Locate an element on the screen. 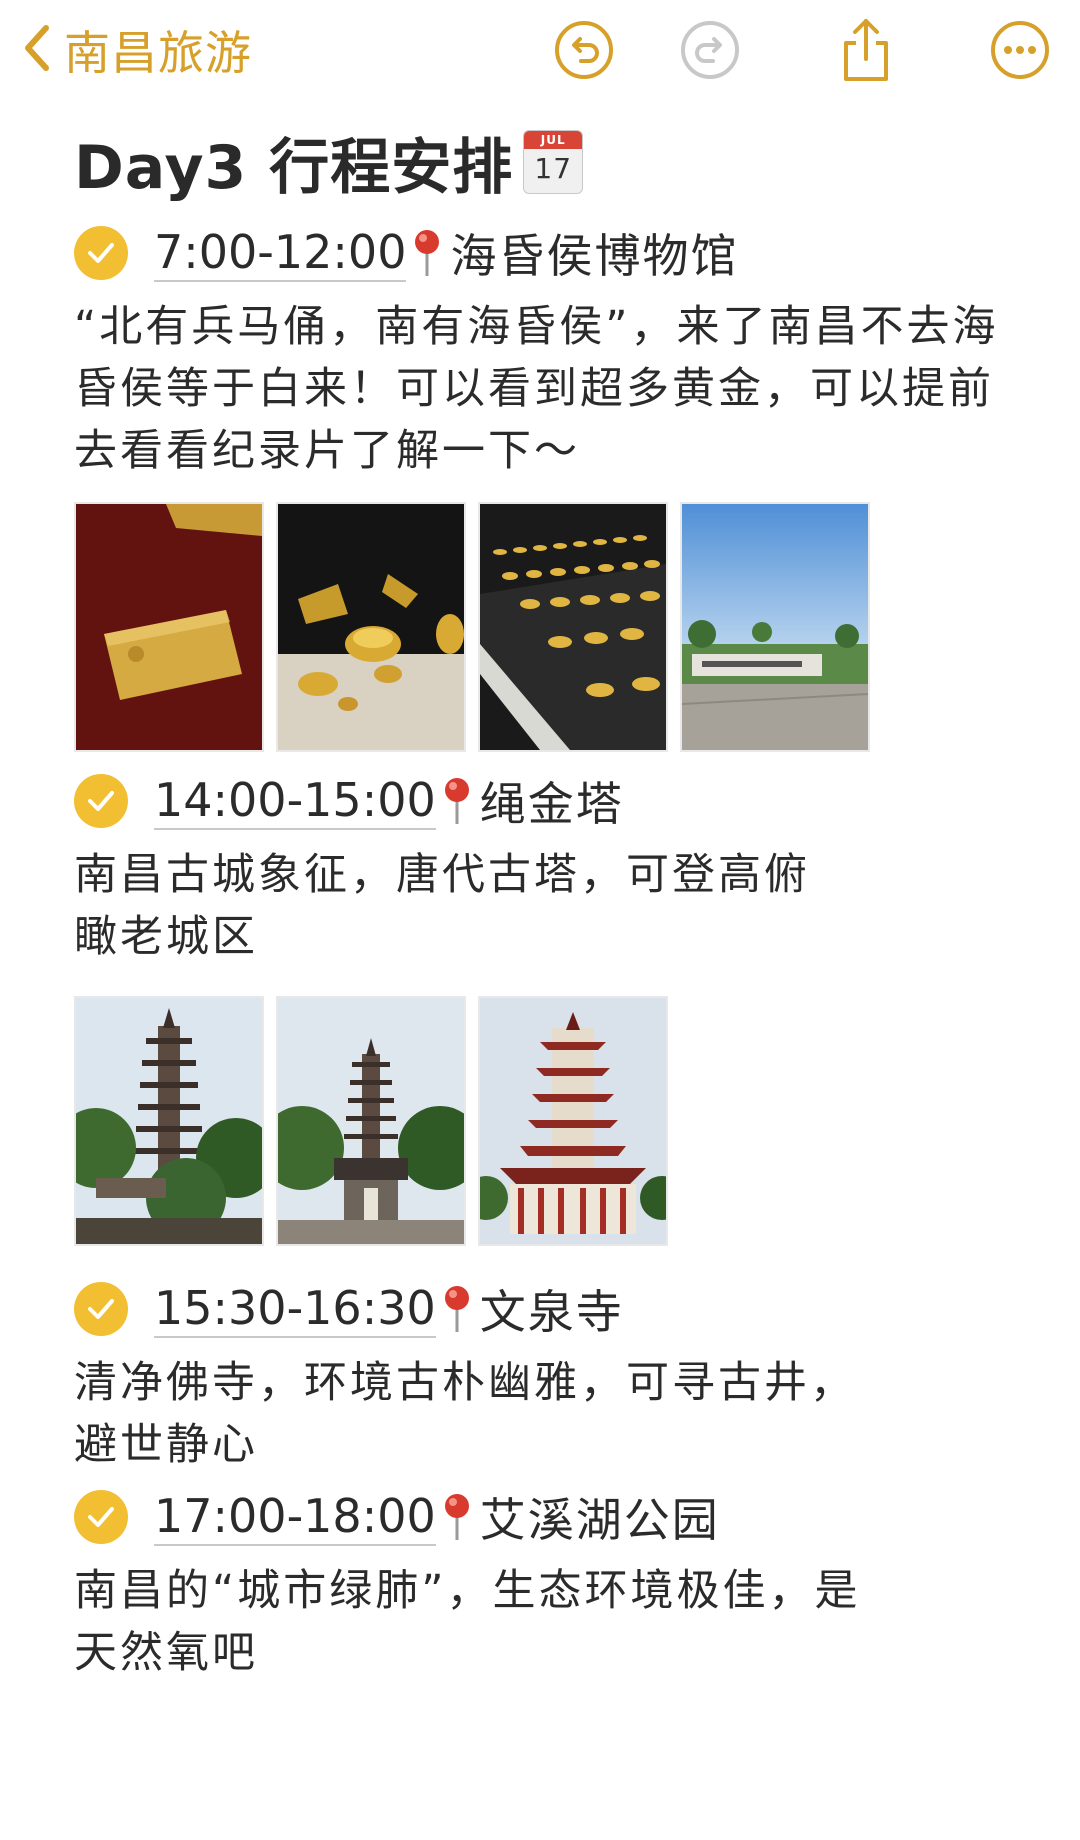  undo-icon is located at coordinates (584, 50).